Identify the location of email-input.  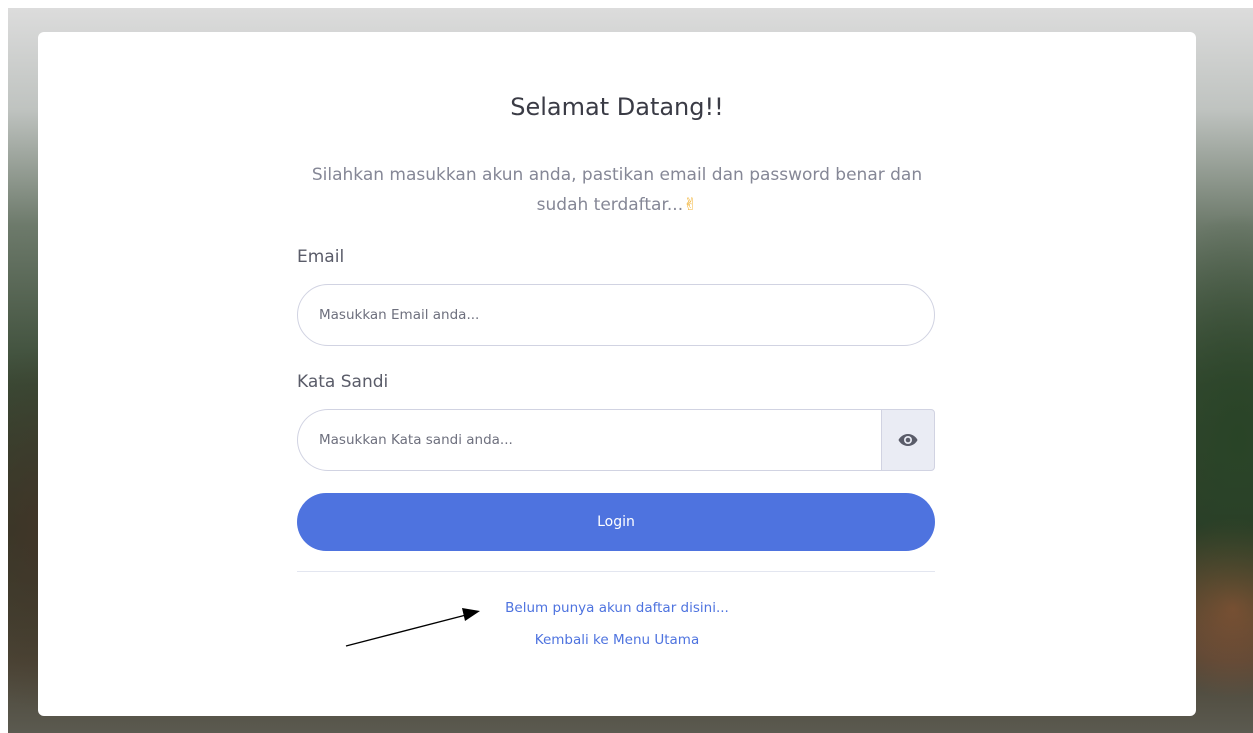
(616, 315).